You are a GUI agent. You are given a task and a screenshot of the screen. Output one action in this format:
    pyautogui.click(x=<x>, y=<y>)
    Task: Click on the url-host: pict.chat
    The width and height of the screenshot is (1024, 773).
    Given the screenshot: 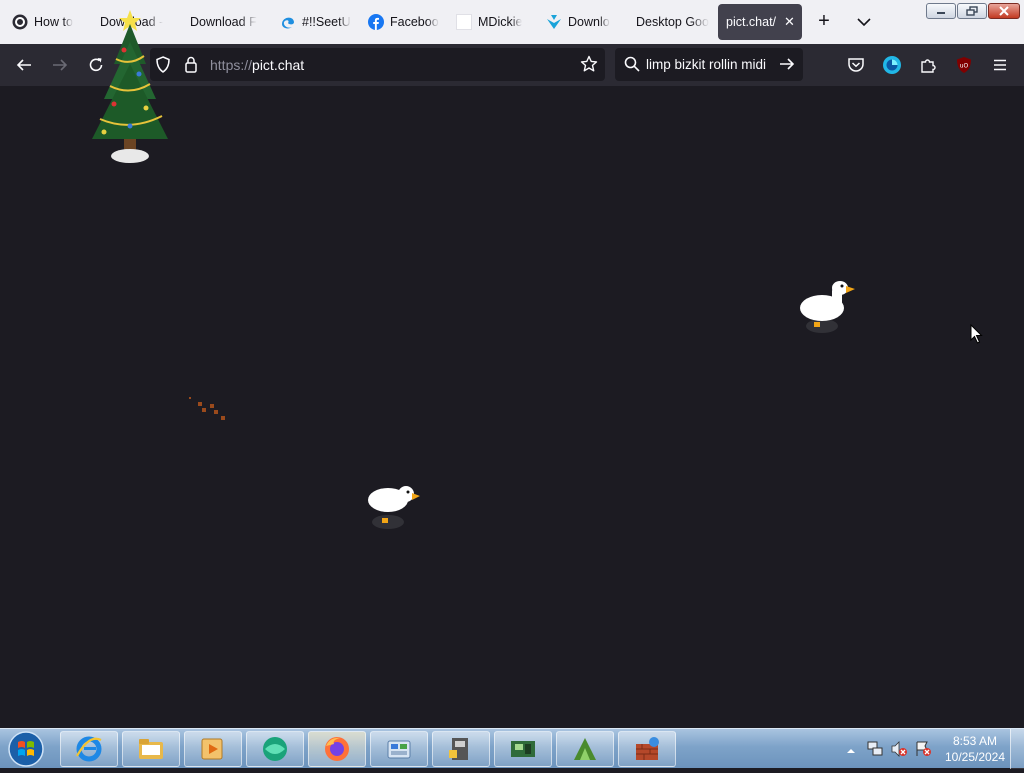 What is the action you would take?
    pyautogui.click(x=278, y=65)
    